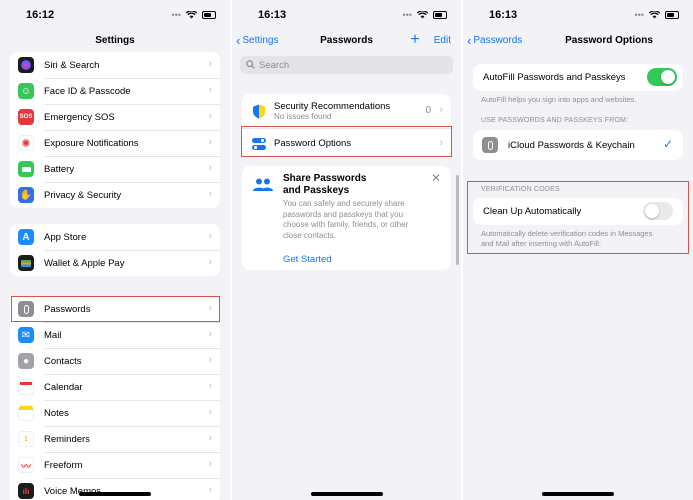 This screenshot has width=693, height=500. Describe the element at coordinates (668, 77) in the screenshot. I see `toggle-knob` at that location.